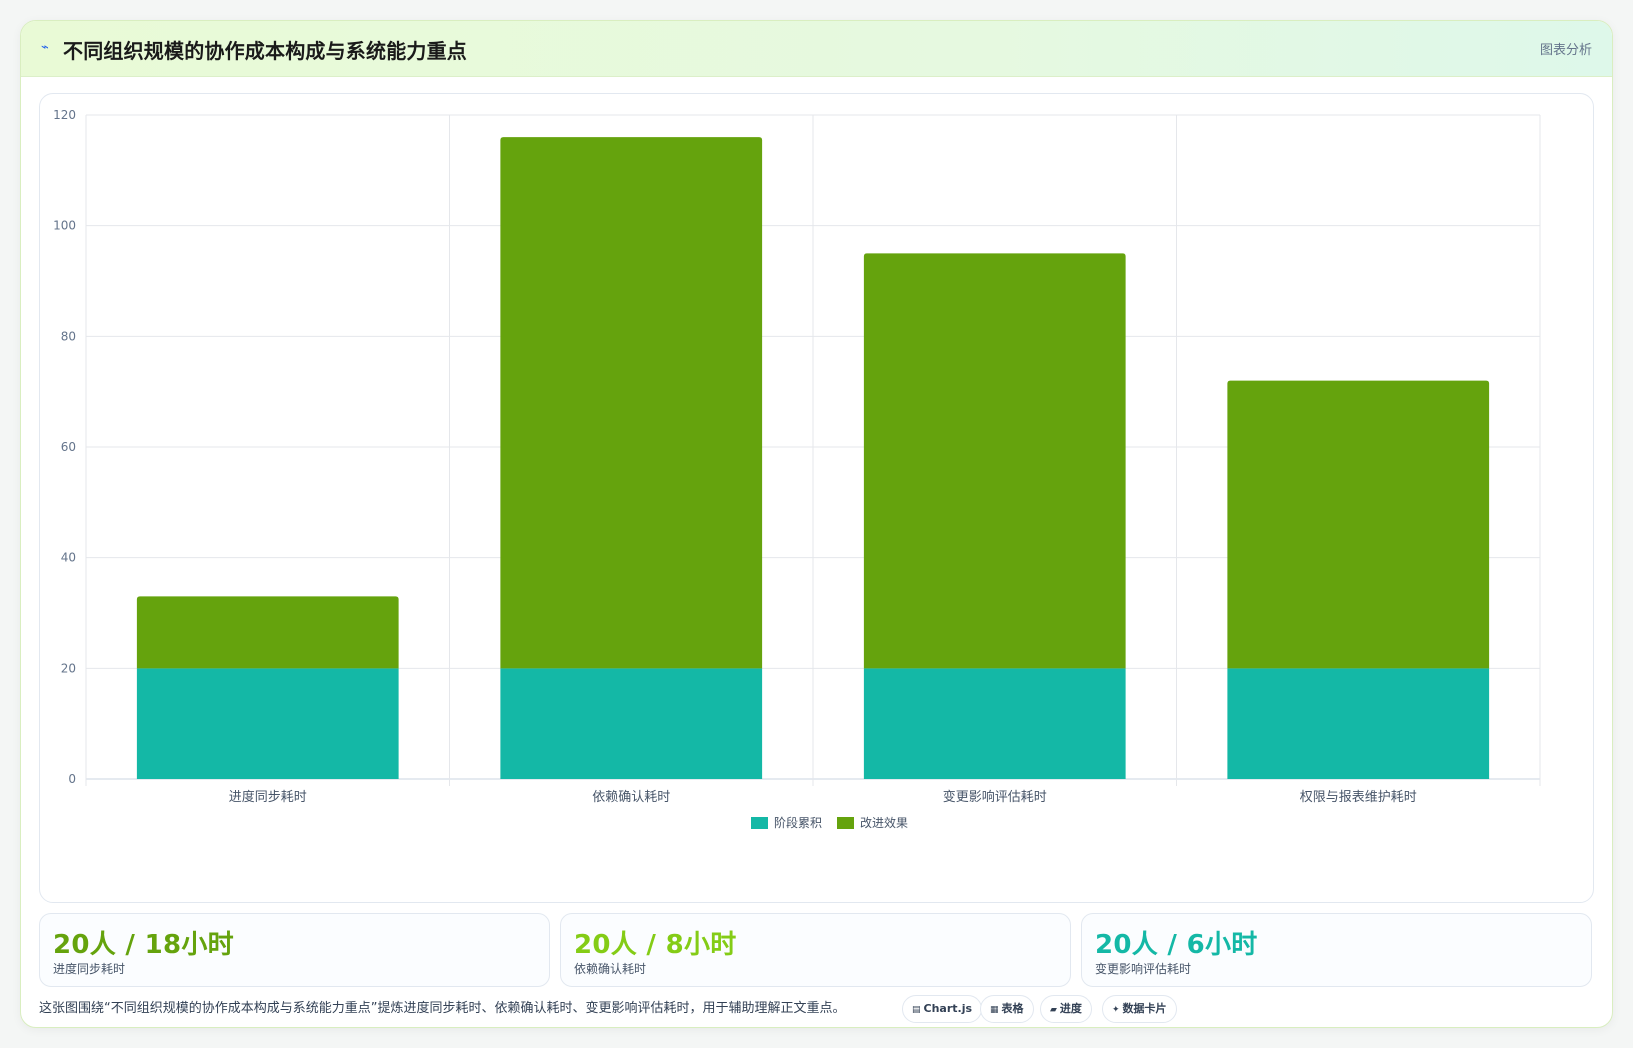 The height and width of the screenshot is (1048, 1633). Describe the element at coordinates (1143, 969) in the screenshot. I see `kpi-label: 变更影响评估耗时` at that location.